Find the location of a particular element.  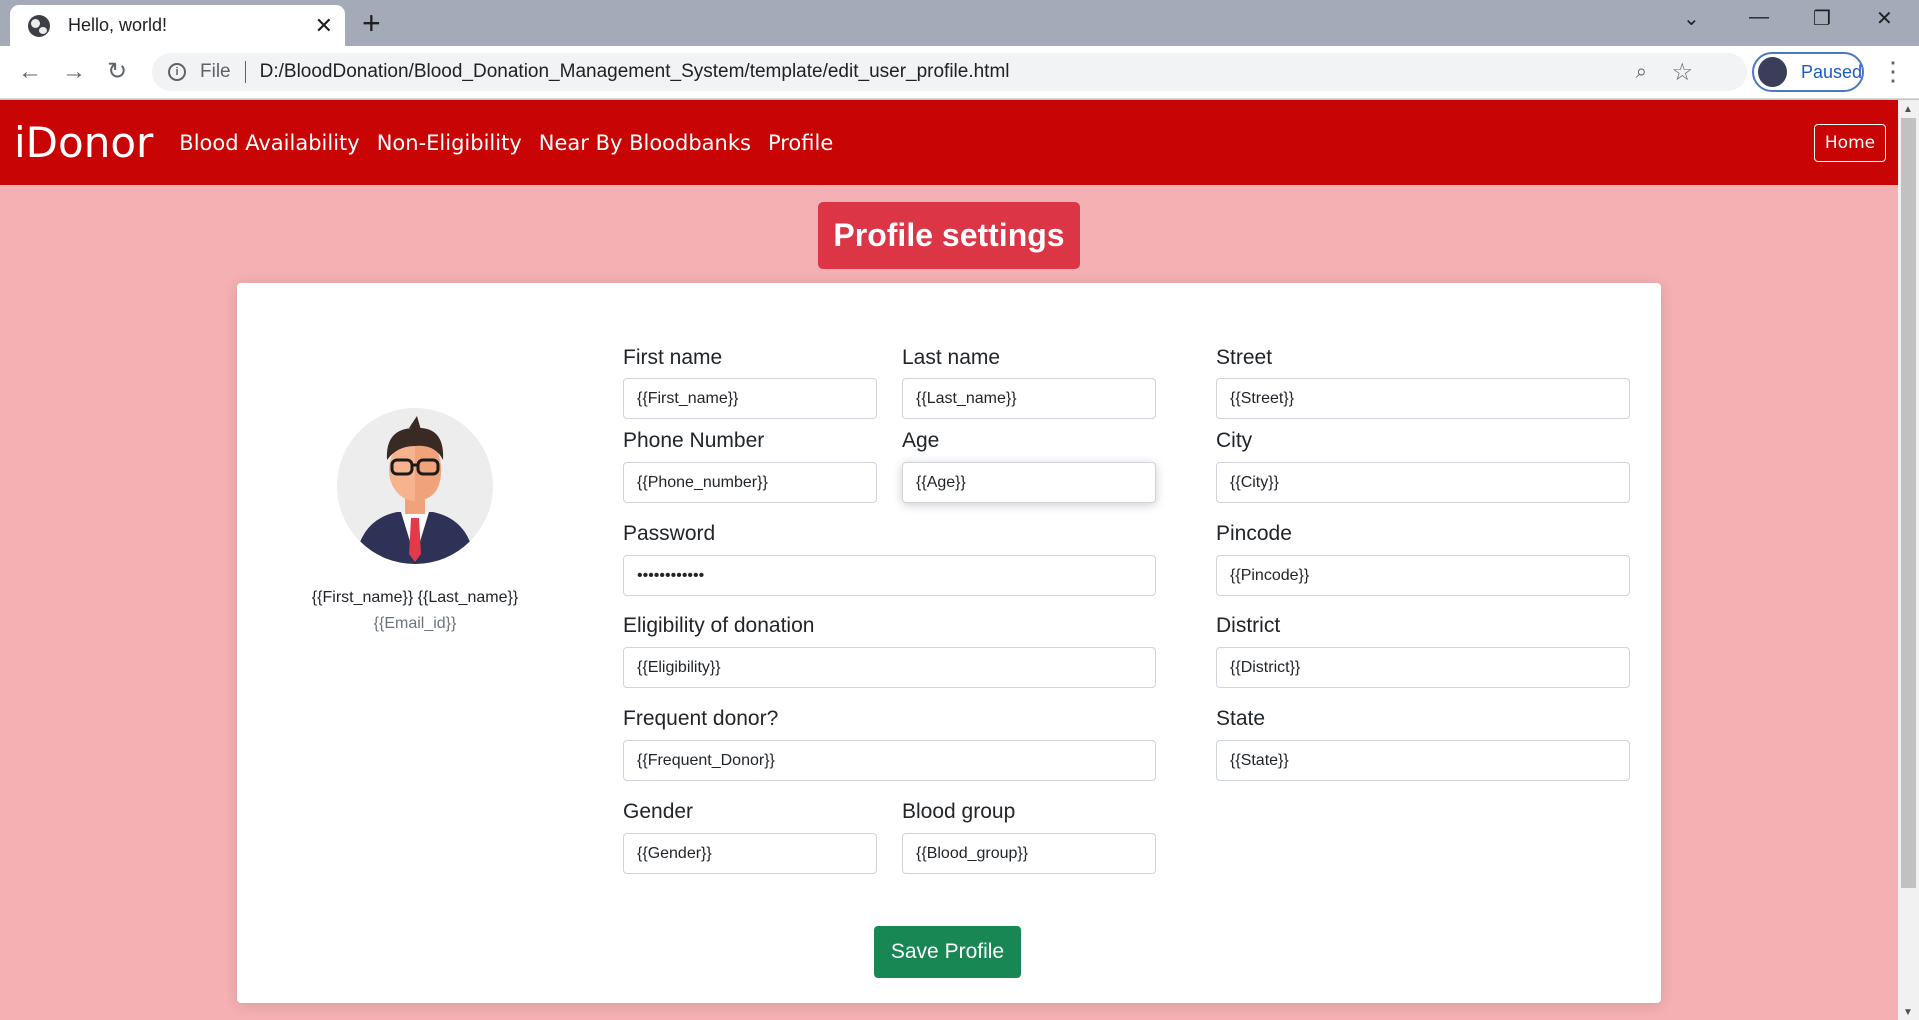

profile-button: Paused is located at coordinates (1808, 72).